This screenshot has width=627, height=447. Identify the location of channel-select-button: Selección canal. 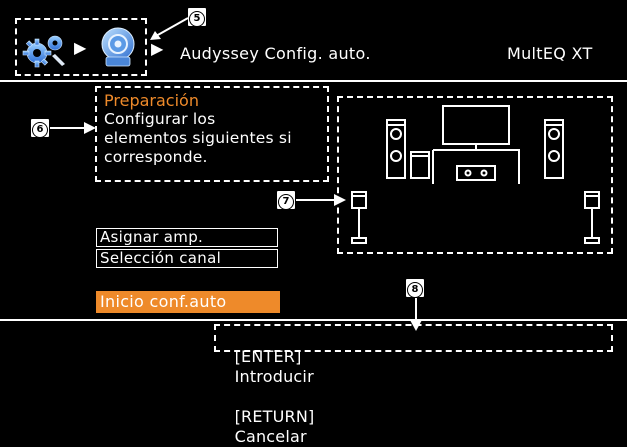
(187, 258).